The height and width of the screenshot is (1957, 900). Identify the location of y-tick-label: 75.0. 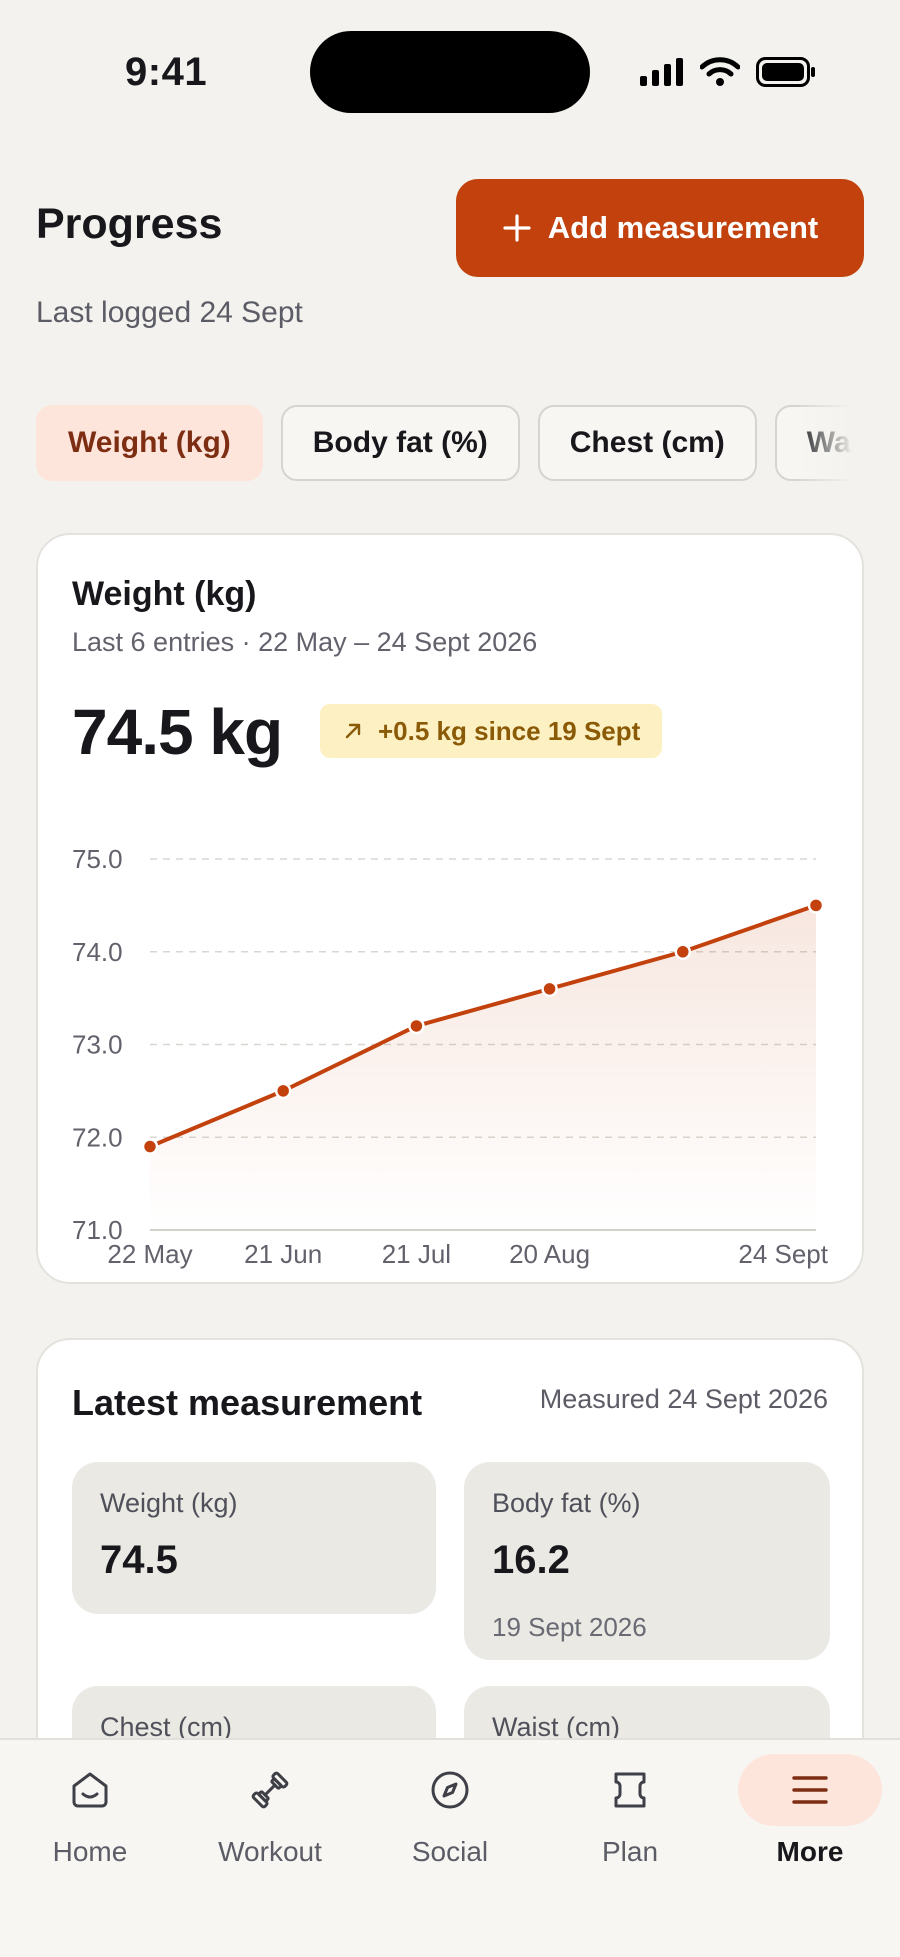
(97, 859).